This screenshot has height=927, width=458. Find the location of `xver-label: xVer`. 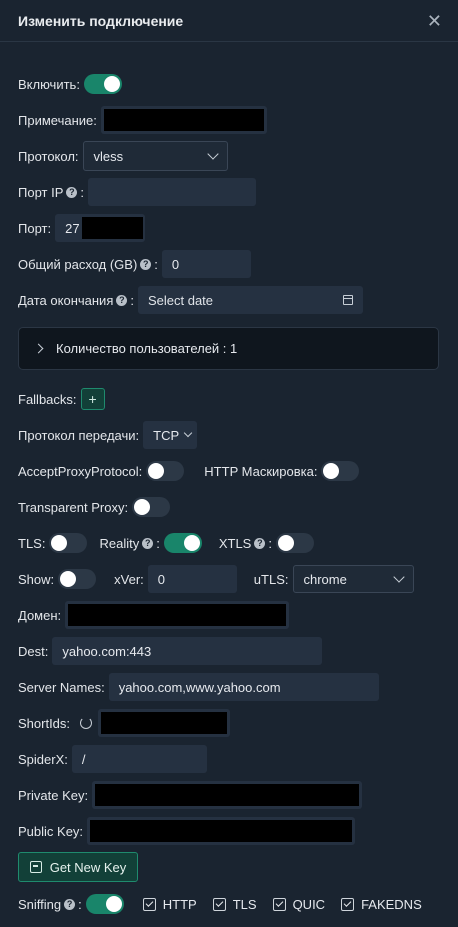

xver-label: xVer is located at coordinates (127, 579).